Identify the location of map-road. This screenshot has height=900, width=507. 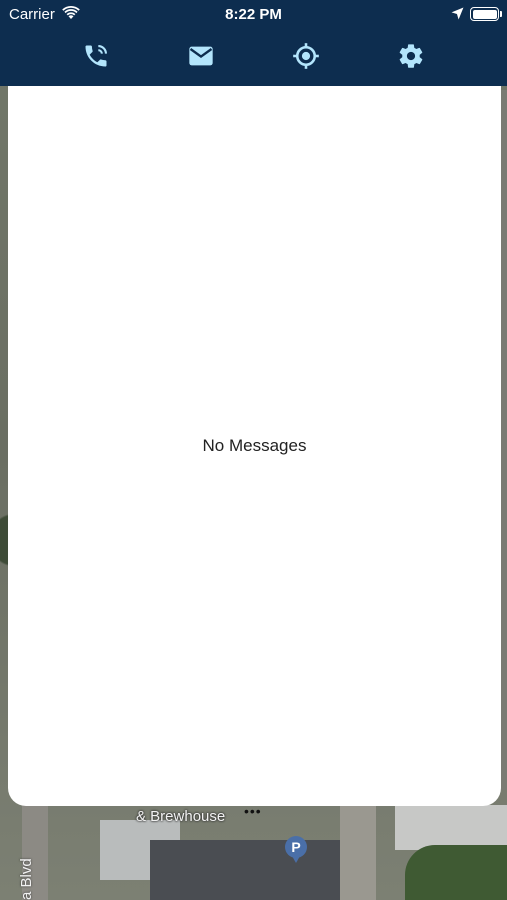
(358, 850).